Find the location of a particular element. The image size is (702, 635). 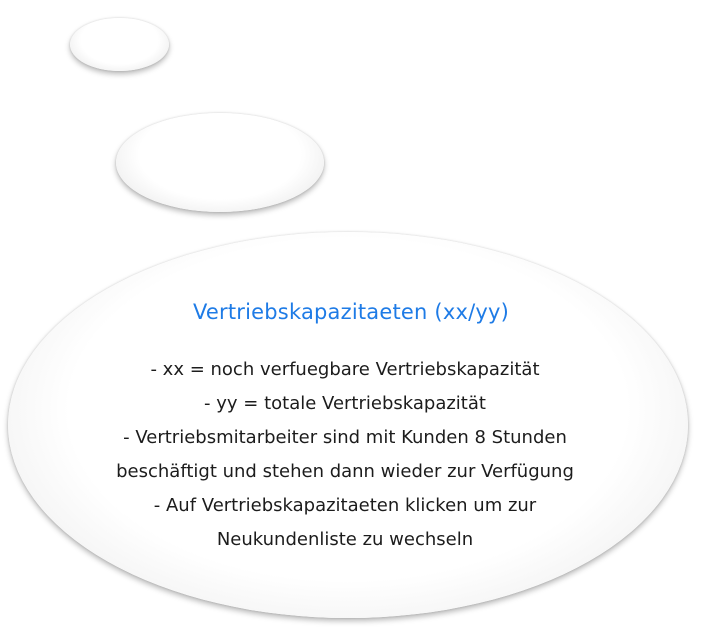

thought-bubble-medium is located at coordinates (220, 162).